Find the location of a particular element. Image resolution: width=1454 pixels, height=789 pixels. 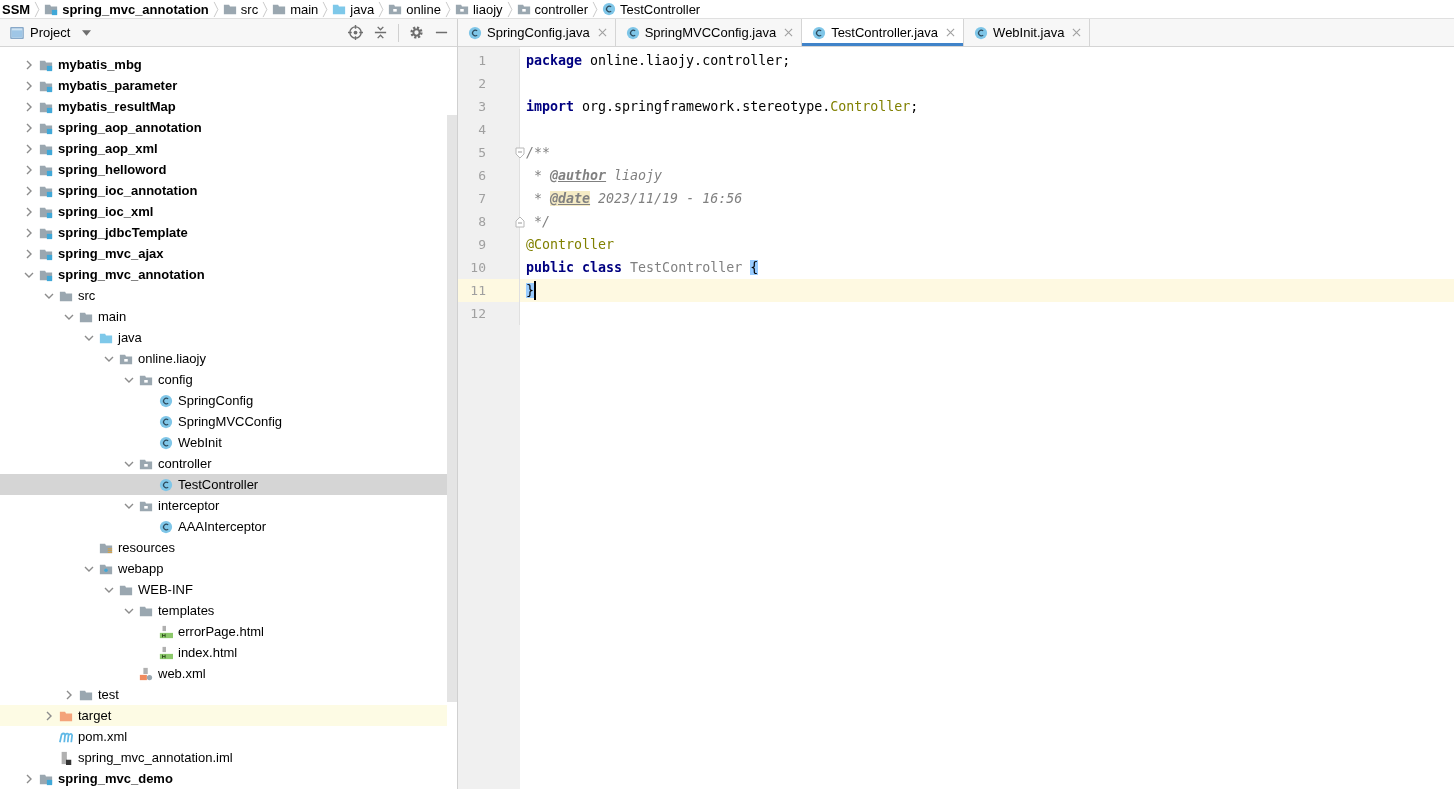

tree-item: src is located at coordinates (223, 295).